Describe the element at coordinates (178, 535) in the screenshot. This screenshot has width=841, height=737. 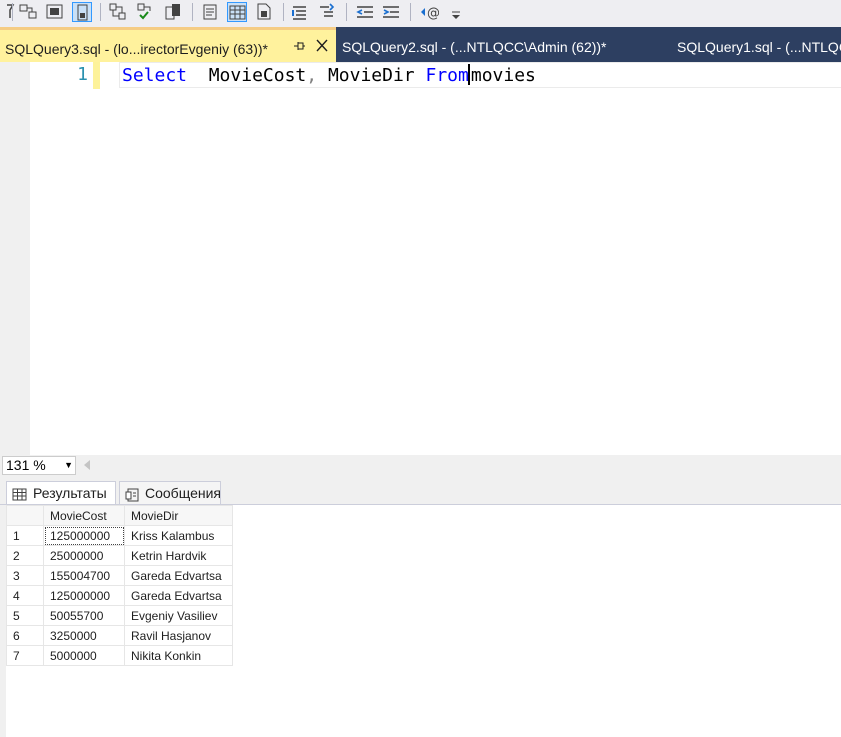
I see `cell-moviedir: Kriss Kalambus` at that location.